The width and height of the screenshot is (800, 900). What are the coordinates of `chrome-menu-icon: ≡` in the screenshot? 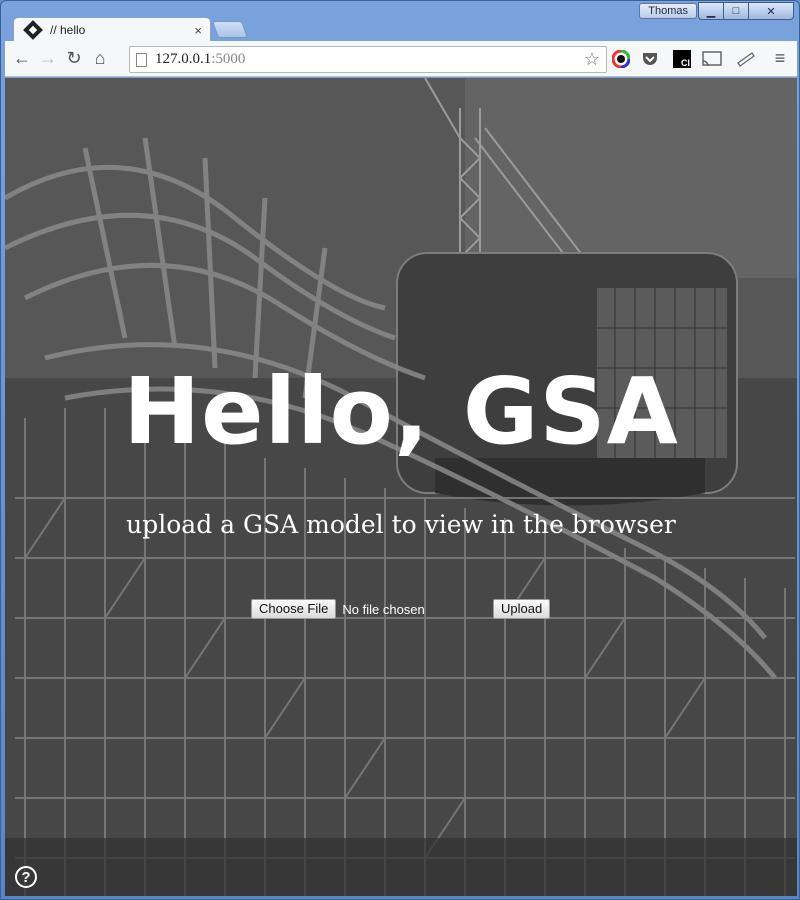 It's located at (780, 59).